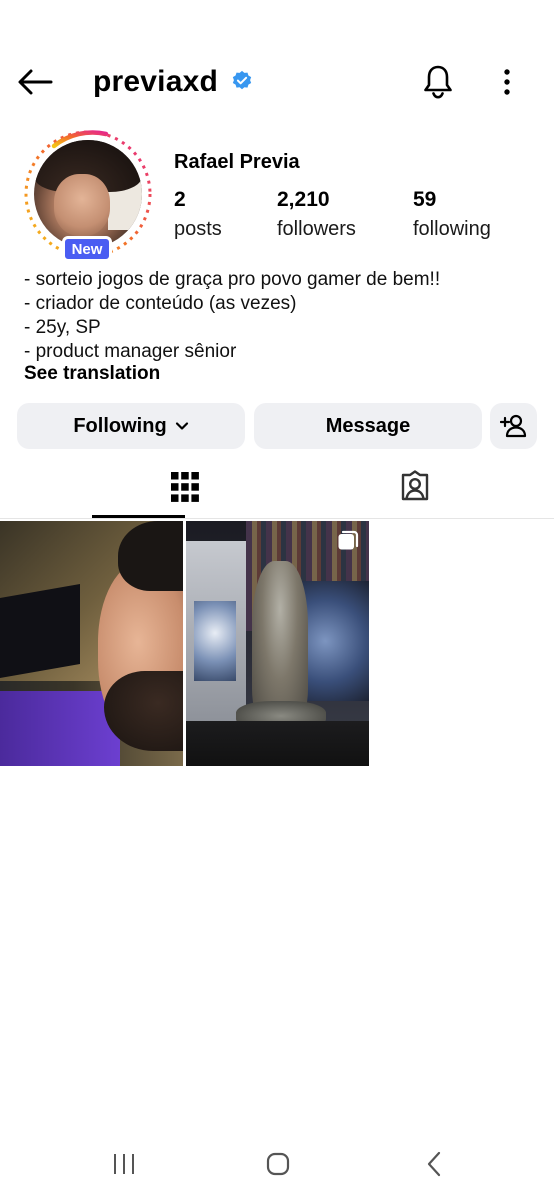 This screenshot has height=1200, width=554. I want to click on posts-label: posts, so click(198, 229).